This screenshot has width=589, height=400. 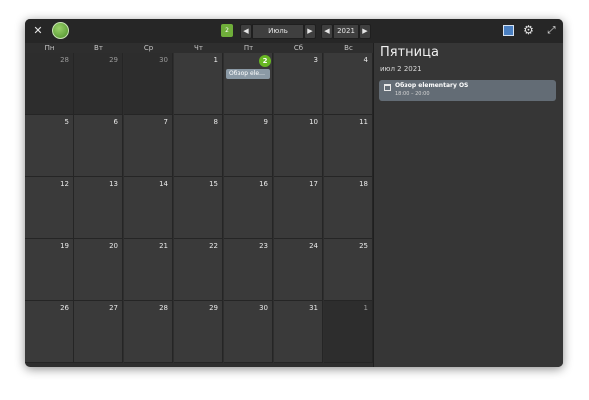 What do you see at coordinates (148, 270) in the screenshot?
I see `day-cell: 21` at bounding box center [148, 270].